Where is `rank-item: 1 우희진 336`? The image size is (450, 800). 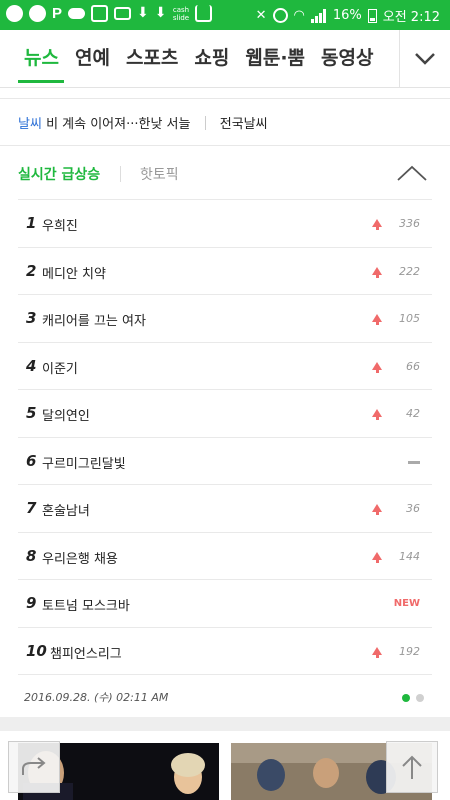 rank-item: 1 우희진 336 is located at coordinates (225, 223).